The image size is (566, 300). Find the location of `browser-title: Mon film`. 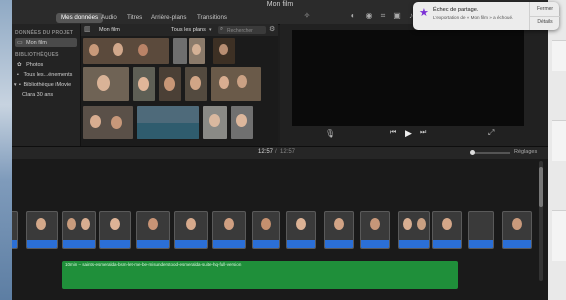

browser-title: Mon film is located at coordinates (109, 30).